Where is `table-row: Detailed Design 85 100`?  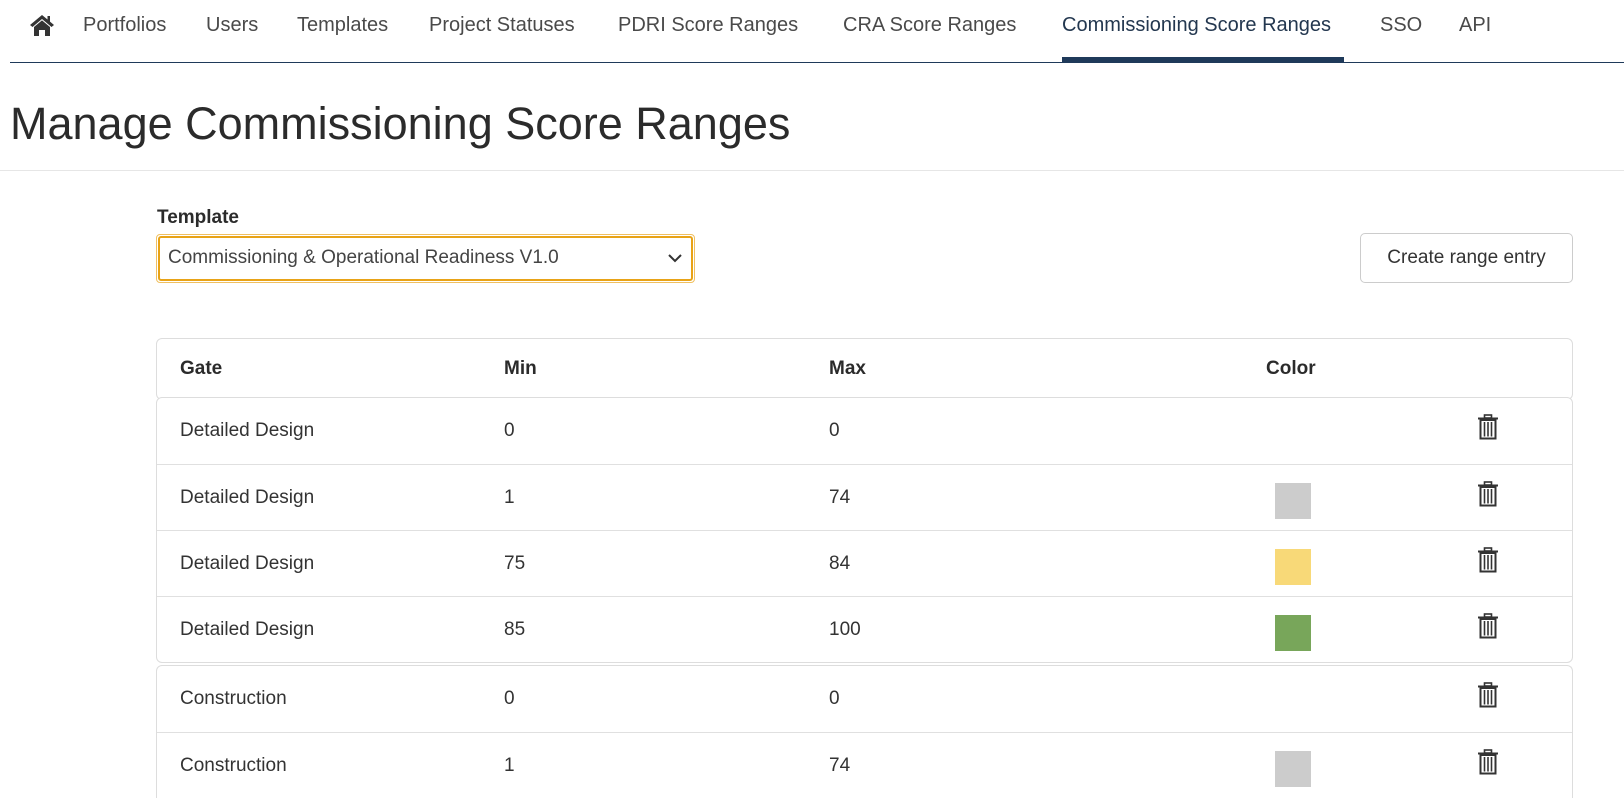
table-row: Detailed Design 85 100 is located at coordinates (864, 629).